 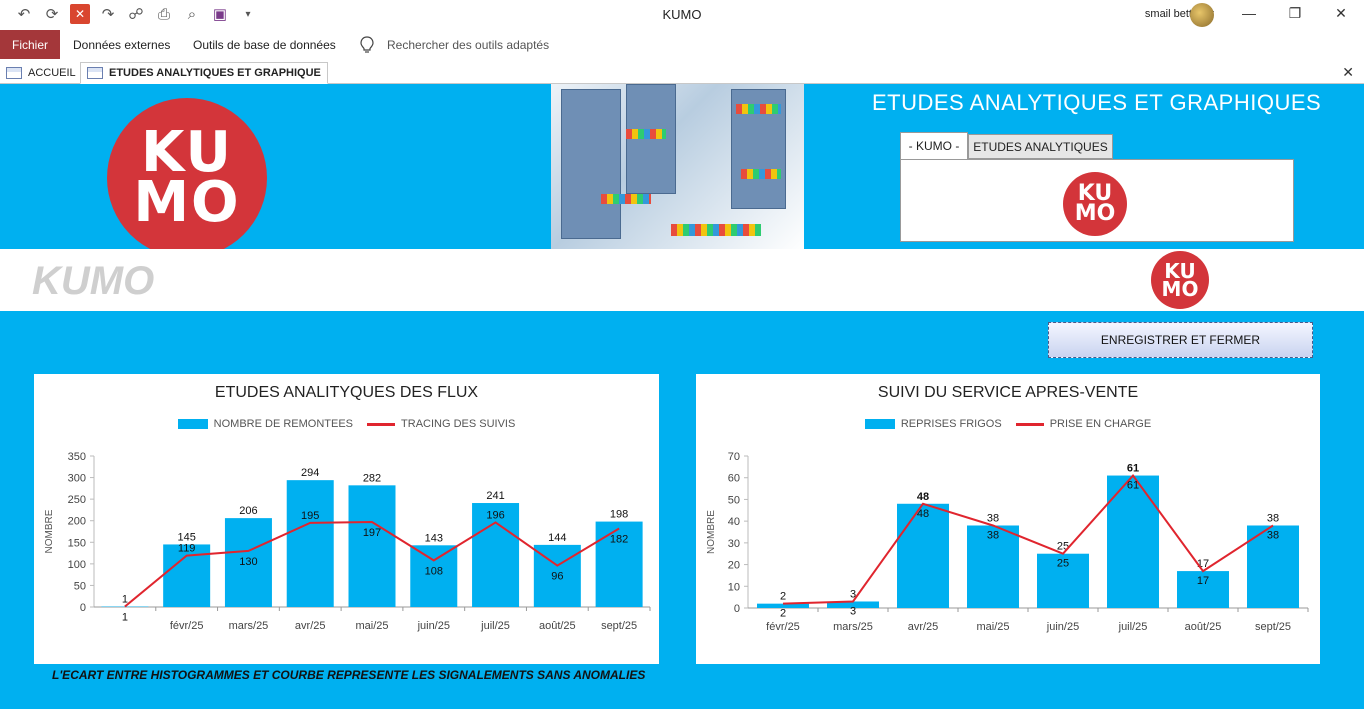 What do you see at coordinates (192, 14) in the screenshot?
I see `print-preview-icon: ⌕` at bounding box center [192, 14].